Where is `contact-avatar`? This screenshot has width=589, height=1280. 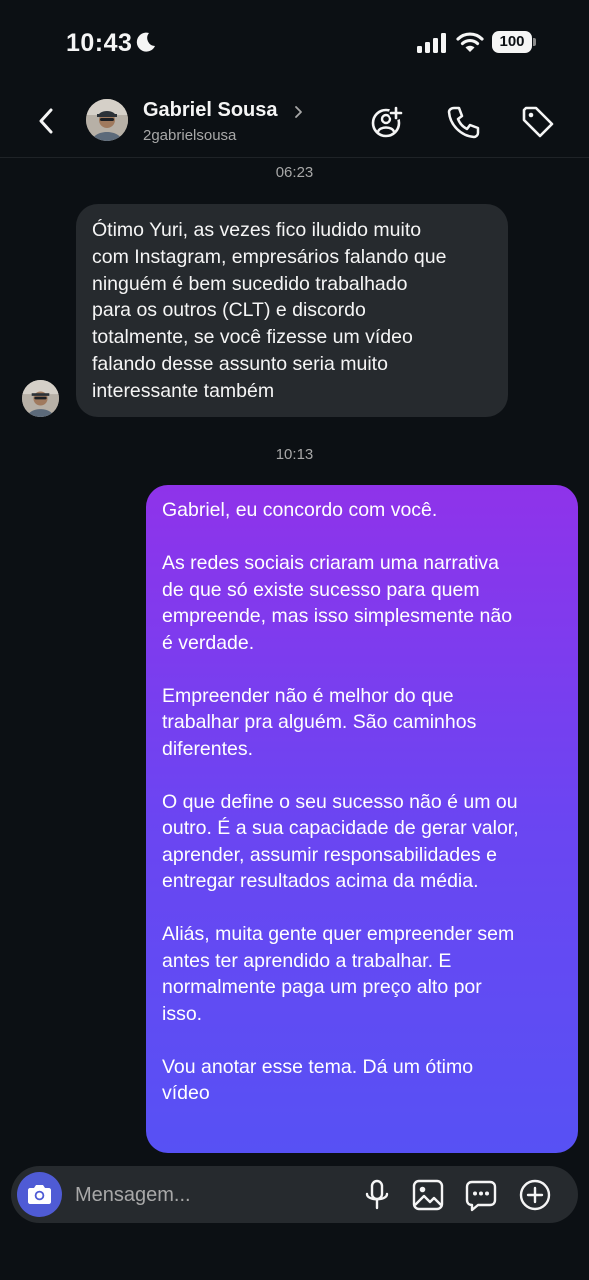 contact-avatar is located at coordinates (107, 120).